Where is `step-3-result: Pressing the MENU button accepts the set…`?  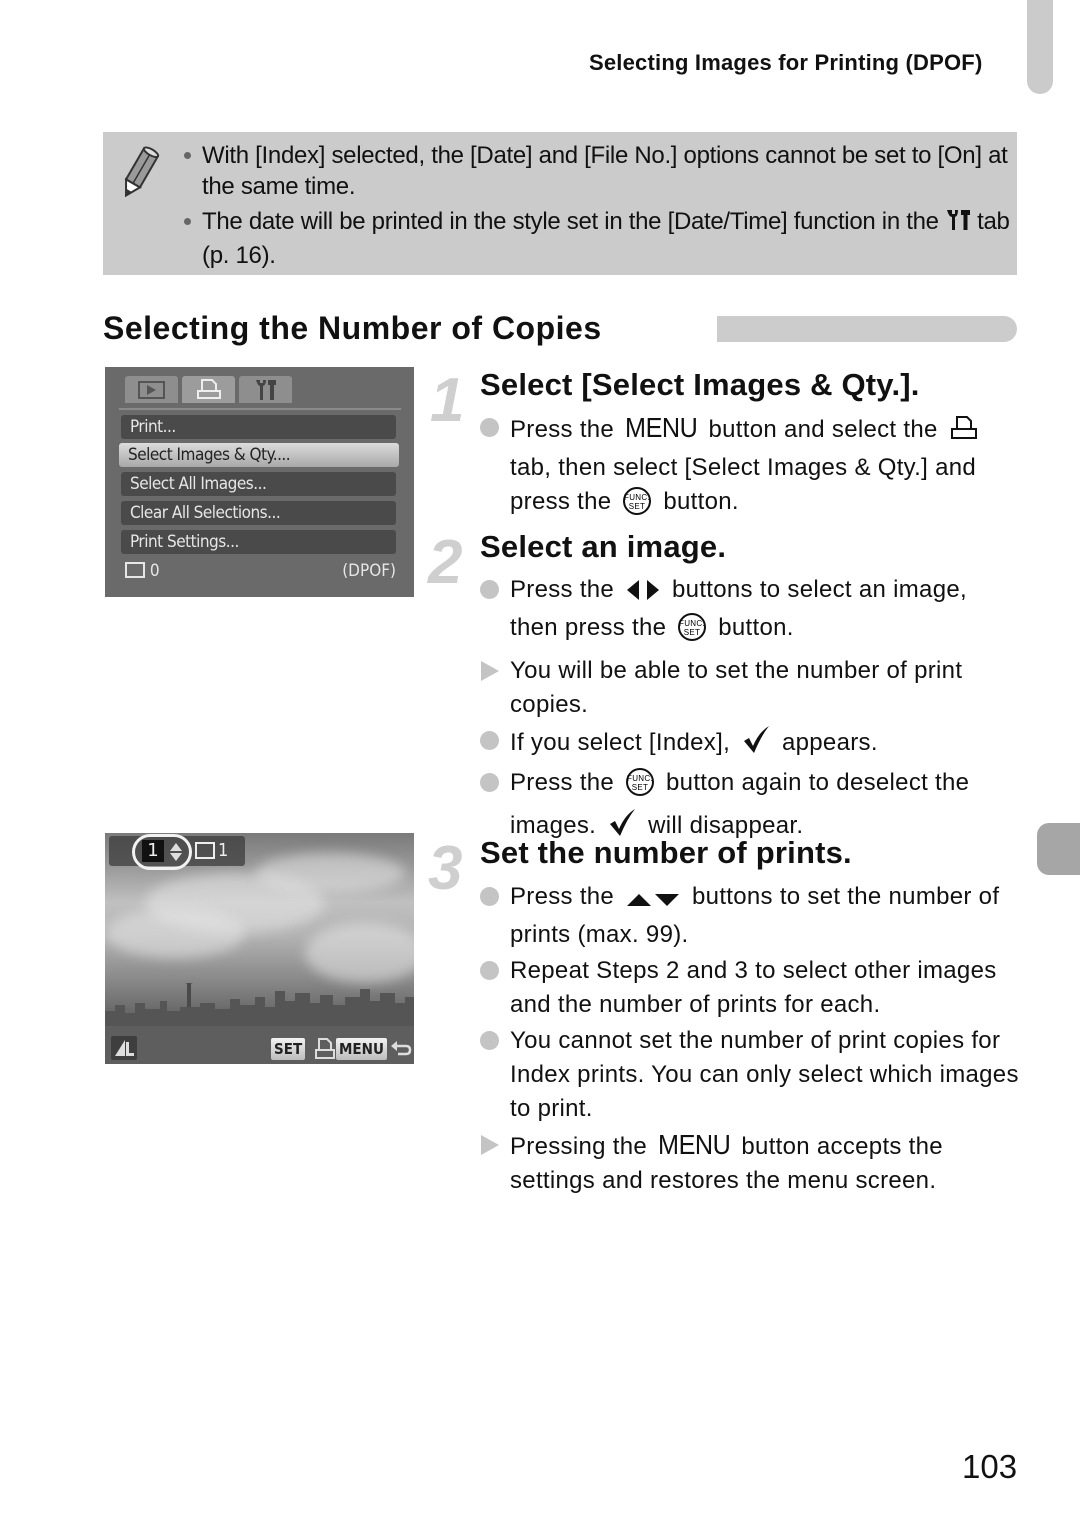
step-3-result: Pressing the MENU button accepts the set… is located at coordinates (750, 1163).